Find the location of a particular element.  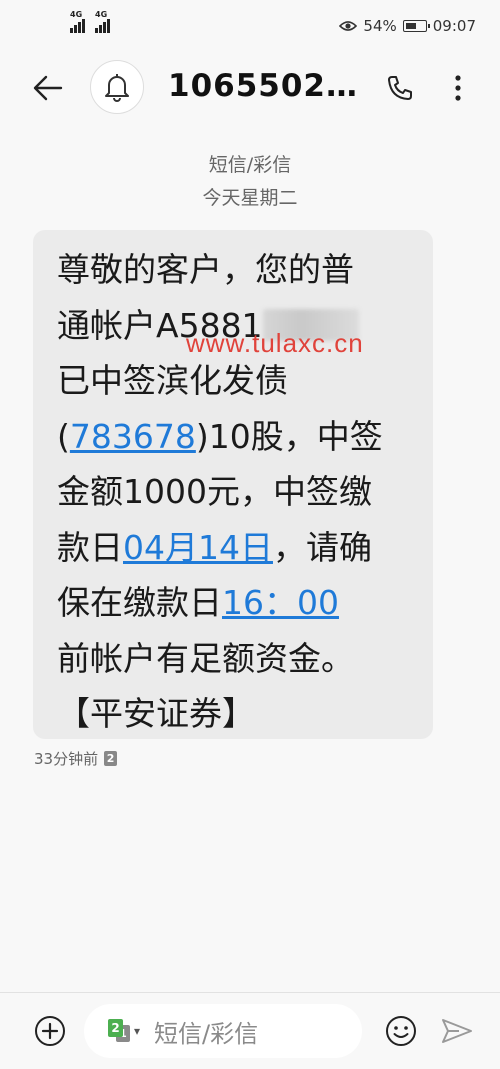

status-bar: 4G 4G 54% 09:07 is located at coordinates (250, 26).